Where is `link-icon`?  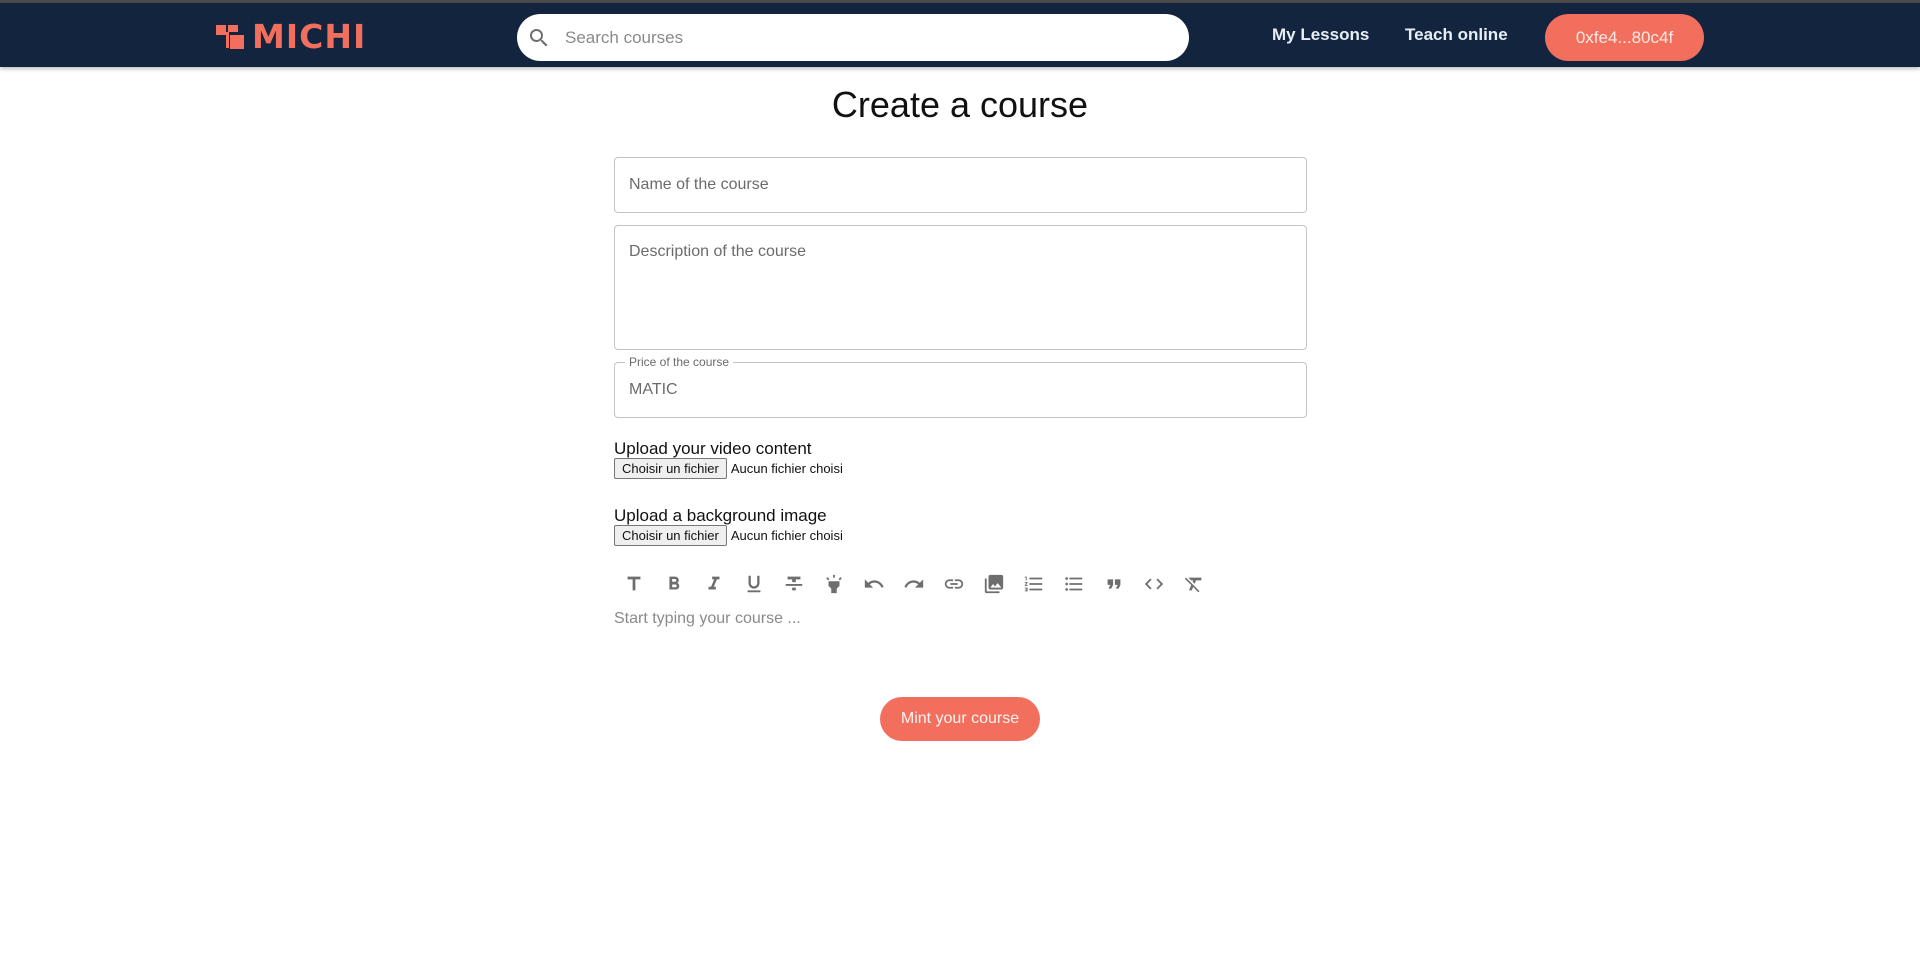
link-icon is located at coordinates (954, 584).